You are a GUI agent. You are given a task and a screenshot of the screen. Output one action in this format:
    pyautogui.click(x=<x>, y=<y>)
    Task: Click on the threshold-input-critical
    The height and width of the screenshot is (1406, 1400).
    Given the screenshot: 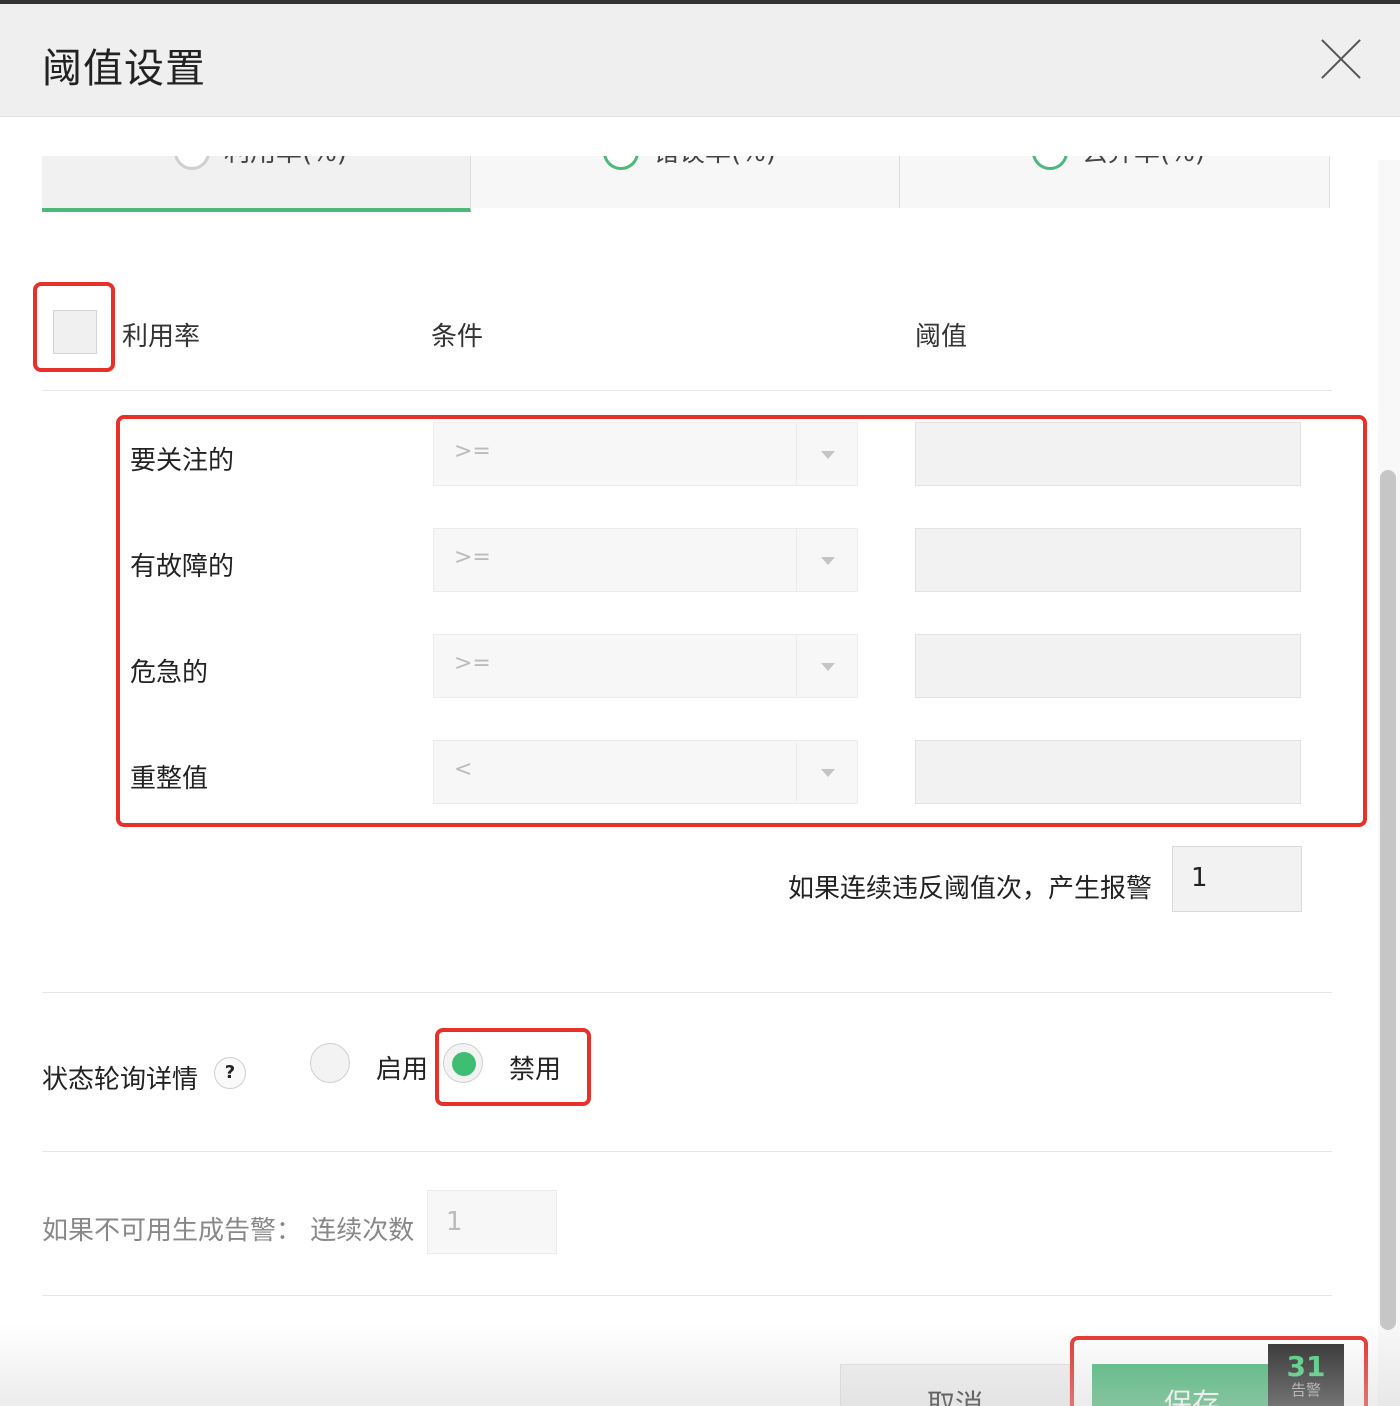 What is the action you would take?
    pyautogui.click(x=1108, y=666)
    